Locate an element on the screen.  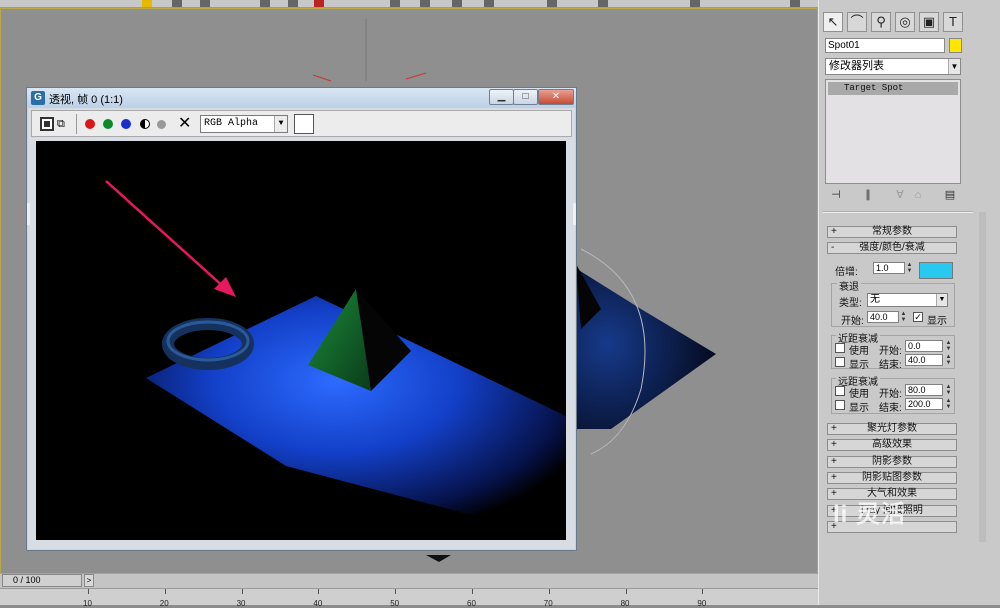
scrollbar-left is located at coordinates (28, 214).